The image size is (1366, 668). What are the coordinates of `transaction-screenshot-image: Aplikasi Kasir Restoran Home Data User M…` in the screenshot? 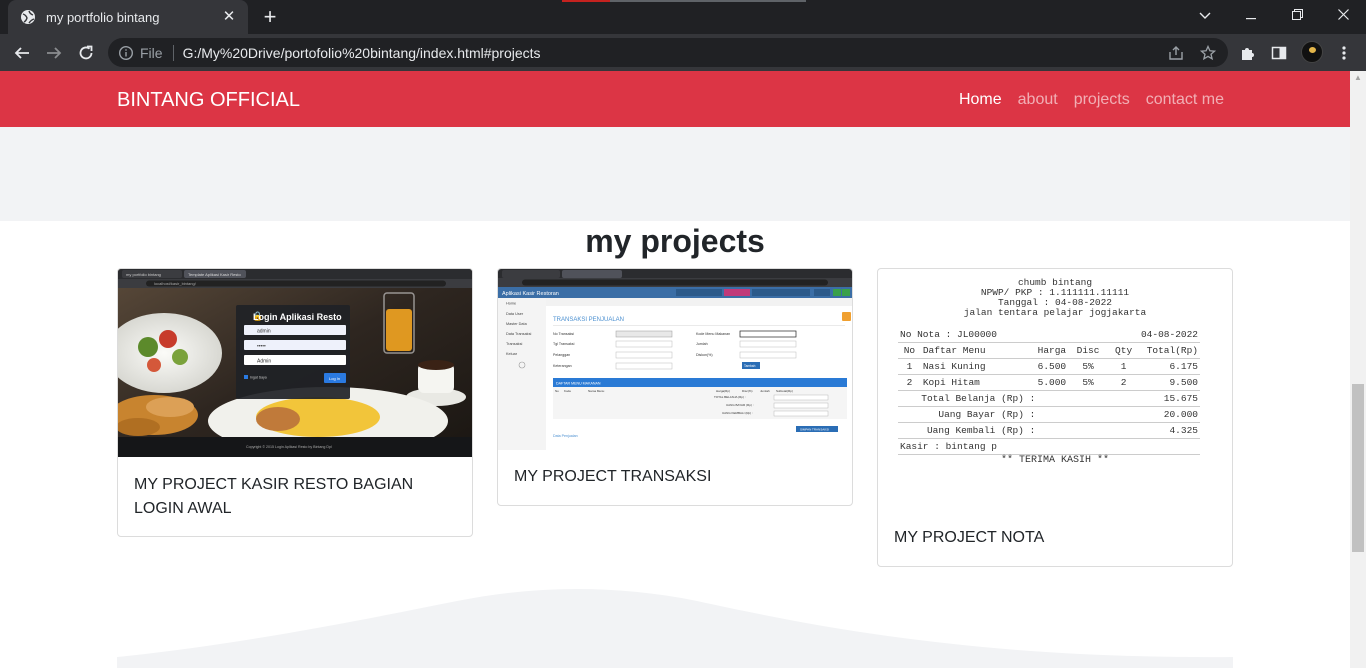 It's located at (675, 359).